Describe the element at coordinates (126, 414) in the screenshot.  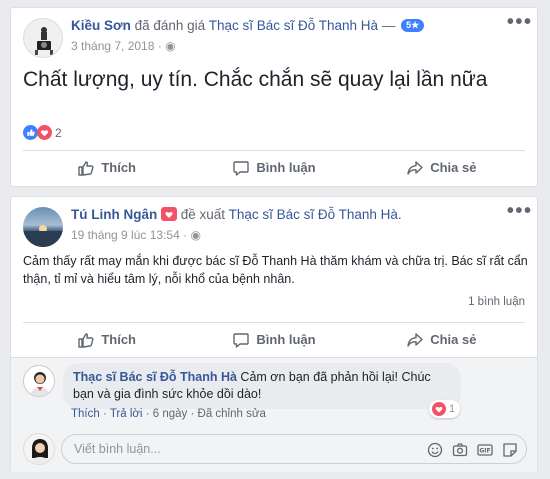
I see `reply-reply-link: Trả lời` at that location.